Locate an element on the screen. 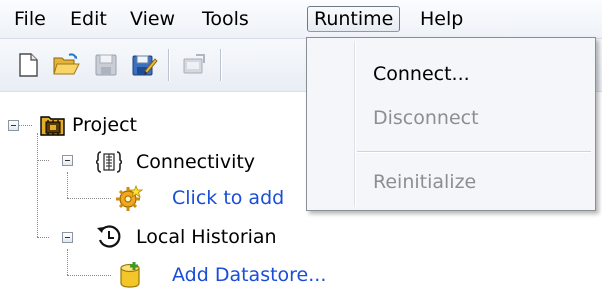 This screenshot has width=602, height=296. menu-bar: File Edit View Tools Runtime Help is located at coordinates (301, 19).